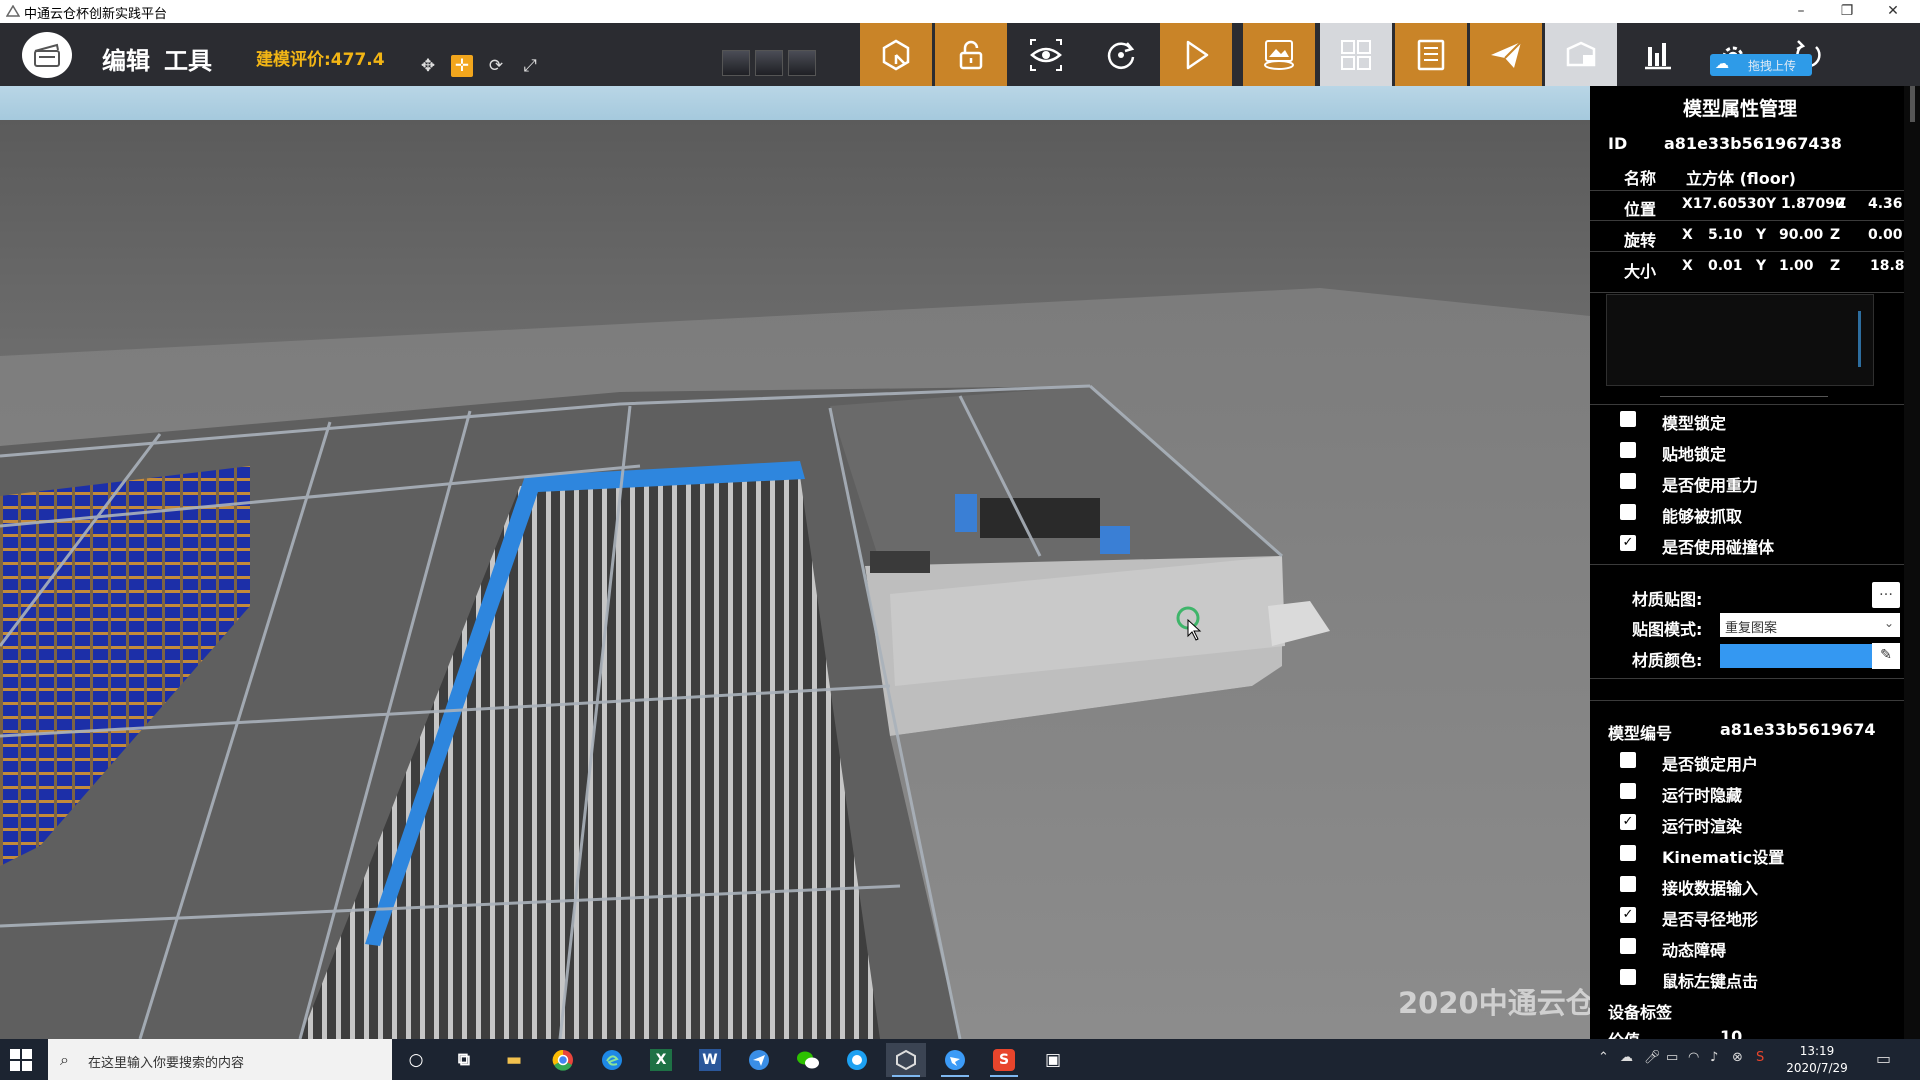 The height and width of the screenshot is (1080, 1920). I want to click on checkbox-row-hide-at-runtime: 运行时隐藏, so click(1747, 791).